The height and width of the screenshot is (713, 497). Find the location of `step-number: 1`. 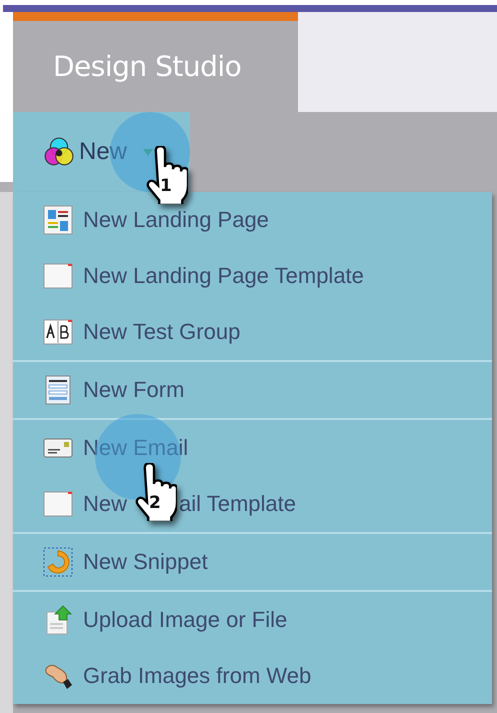

step-number: 1 is located at coordinates (166, 186).